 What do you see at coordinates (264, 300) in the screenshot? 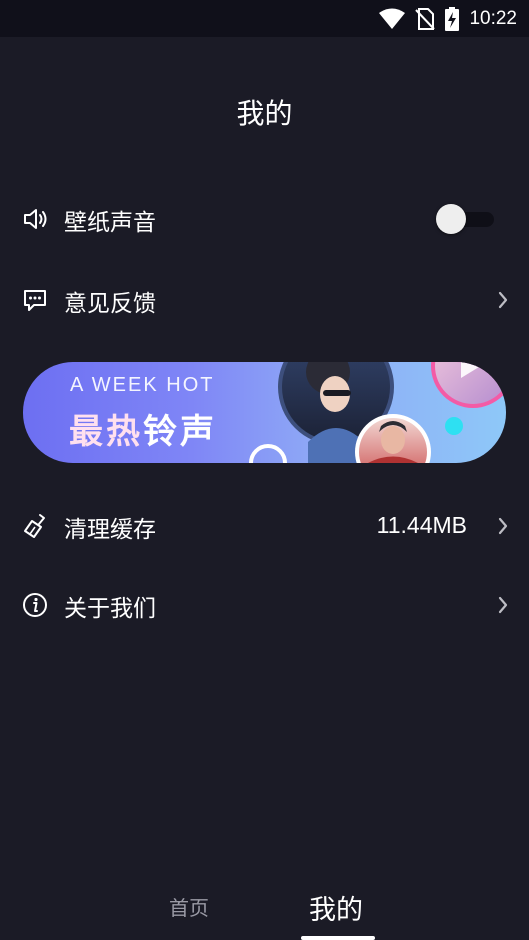
I see `feedback-row: 意见反馈` at bounding box center [264, 300].